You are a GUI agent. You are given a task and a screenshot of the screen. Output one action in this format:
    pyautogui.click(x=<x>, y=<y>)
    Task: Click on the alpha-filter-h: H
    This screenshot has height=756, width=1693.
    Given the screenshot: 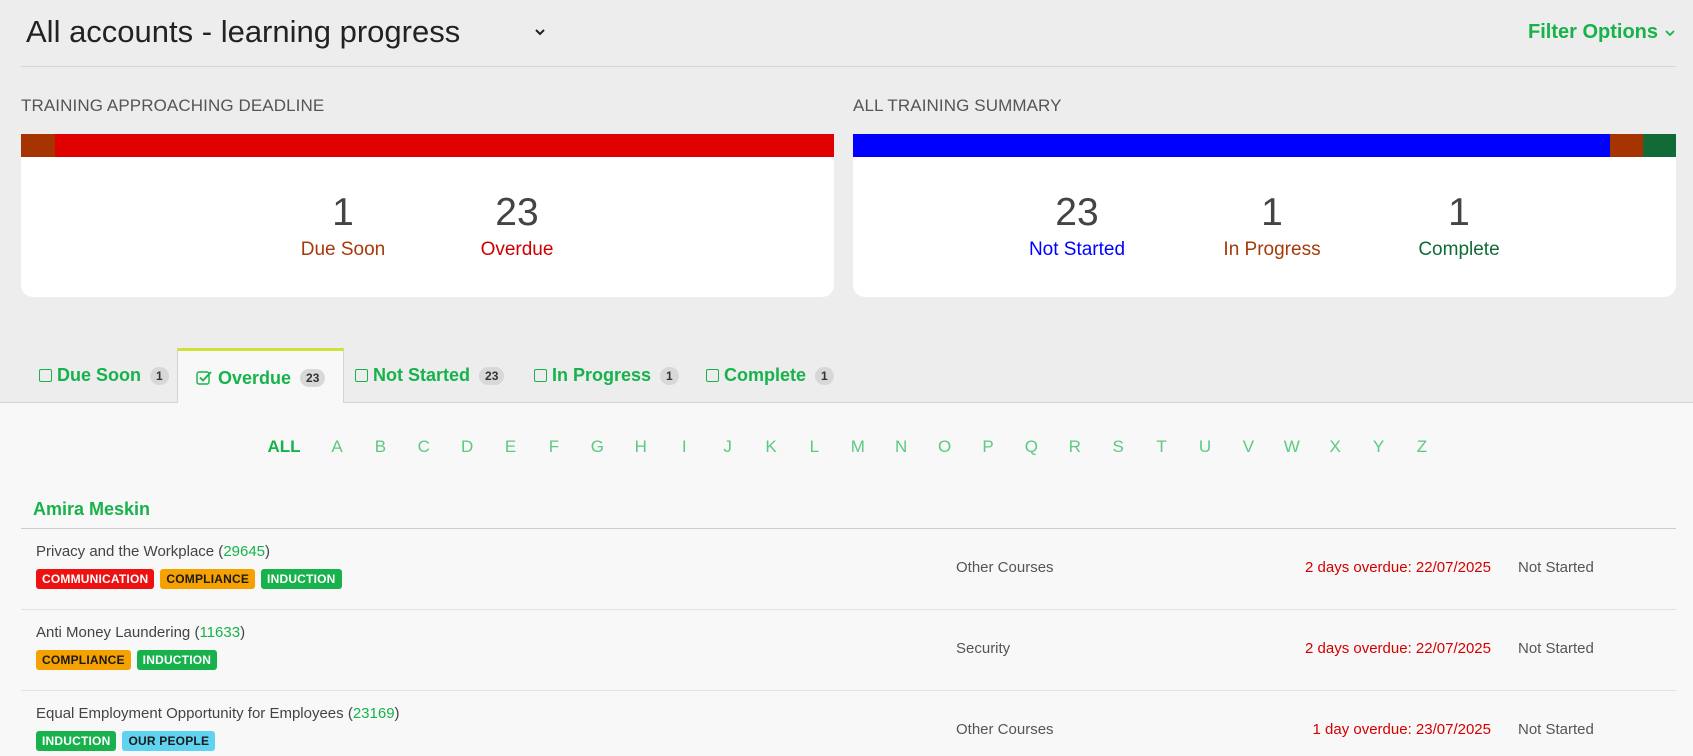 What is the action you would take?
    pyautogui.click(x=641, y=447)
    